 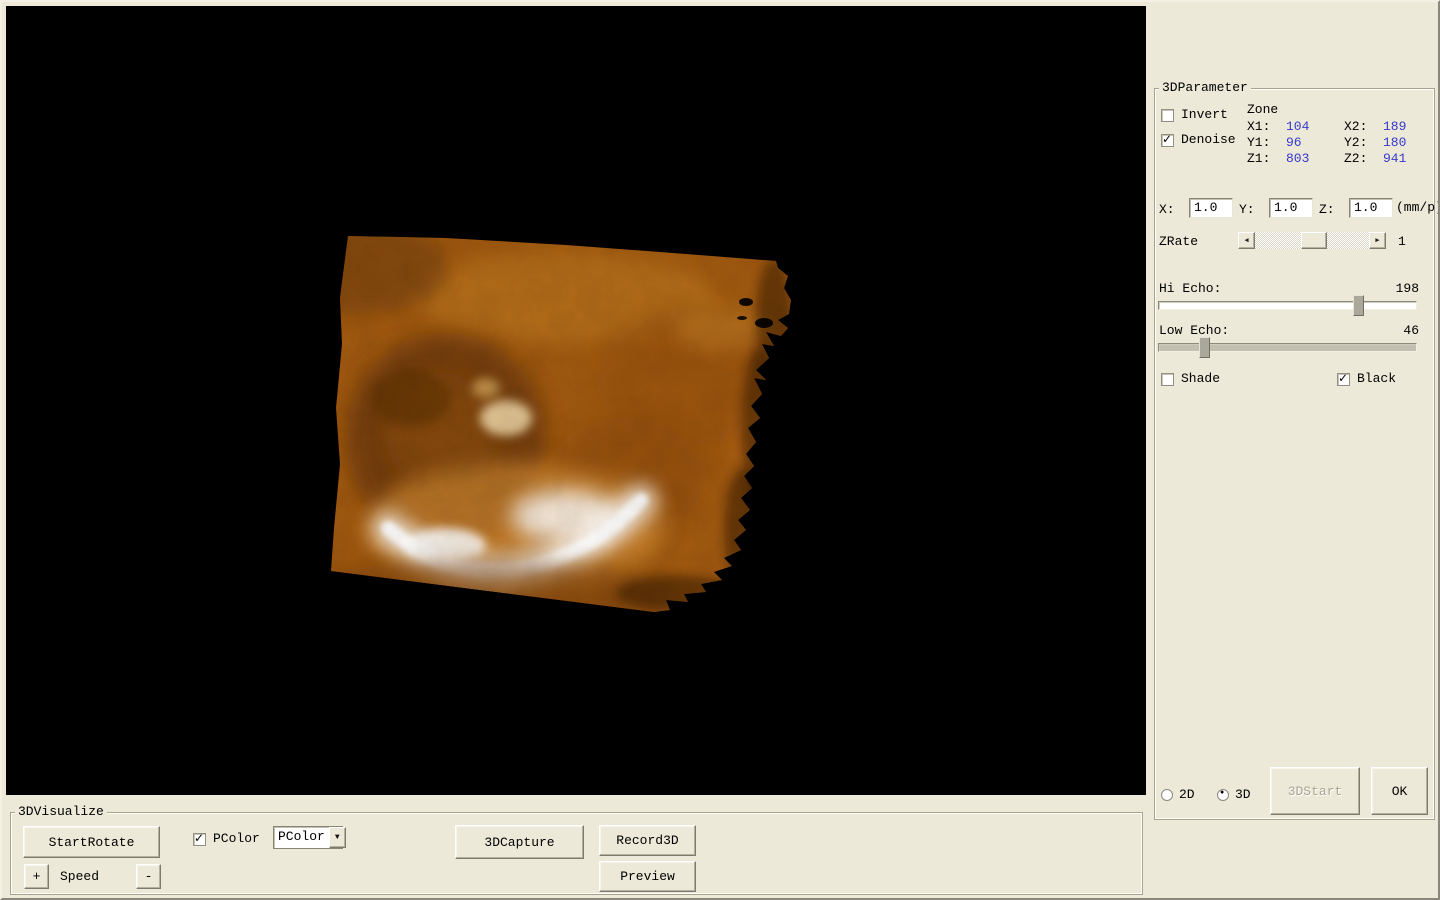 What do you see at coordinates (561, 424) in the screenshot?
I see `ultrasound-volume` at bounding box center [561, 424].